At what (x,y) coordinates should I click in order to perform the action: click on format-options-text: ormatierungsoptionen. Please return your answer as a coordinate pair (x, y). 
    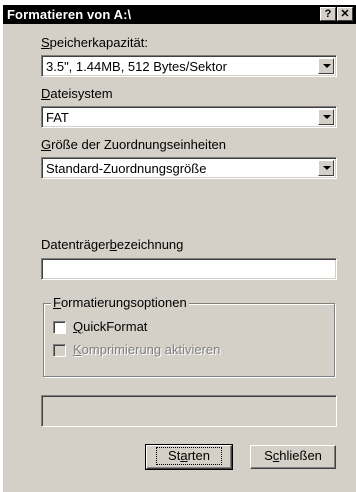
    Looking at the image, I should click on (123, 302).